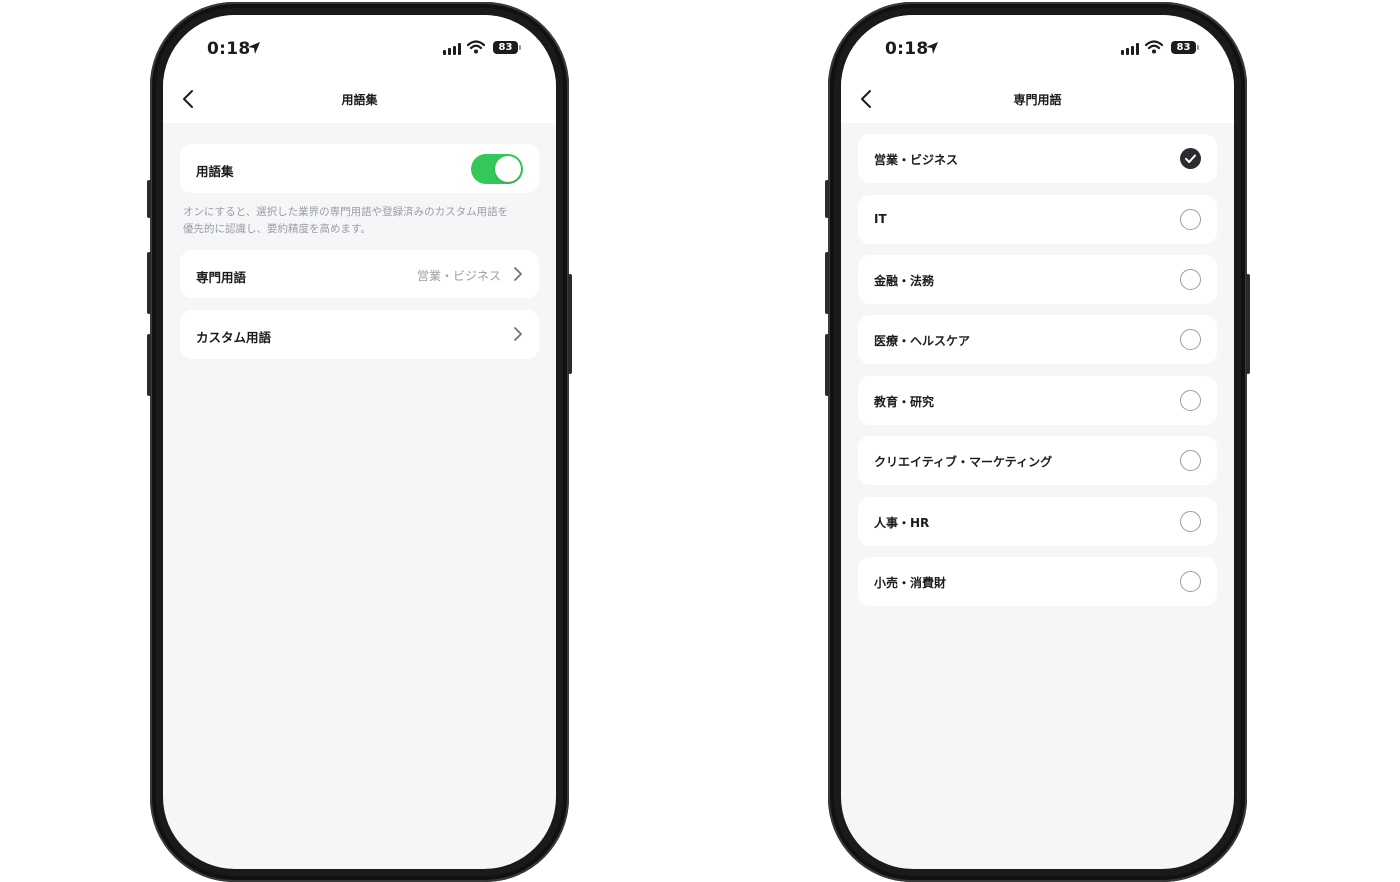  What do you see at coordinates (458, 276) in the screenshot?
I see `specialized-terms-value: 営業・ビジネス` at bounding box center [458, 276].